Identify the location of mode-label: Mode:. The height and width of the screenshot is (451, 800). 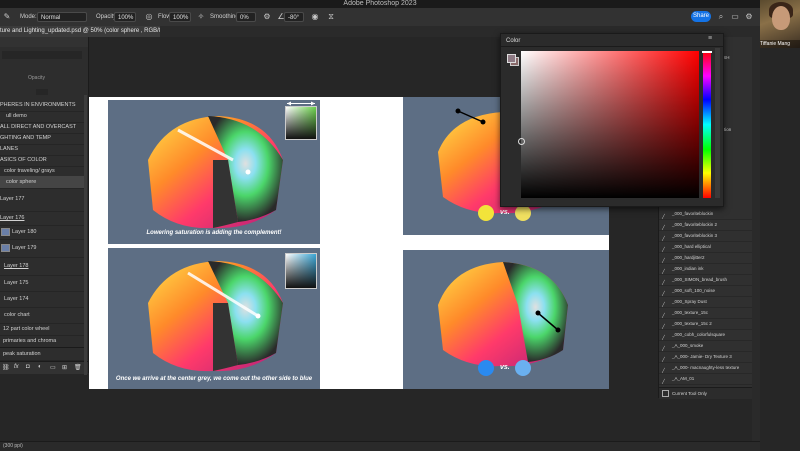
(28, 17).